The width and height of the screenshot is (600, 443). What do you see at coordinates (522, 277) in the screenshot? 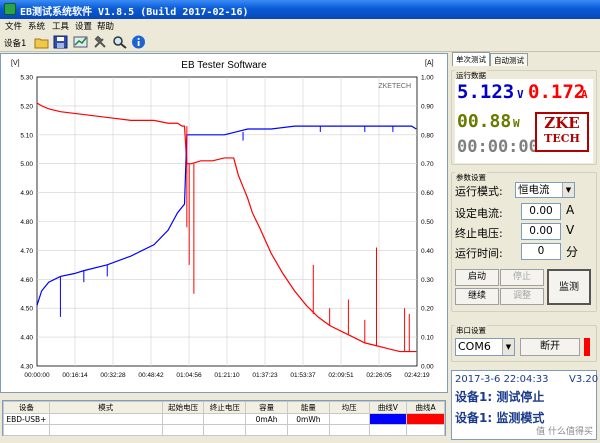
I see `stop-button: 停止` at bounding box center [522, 277].